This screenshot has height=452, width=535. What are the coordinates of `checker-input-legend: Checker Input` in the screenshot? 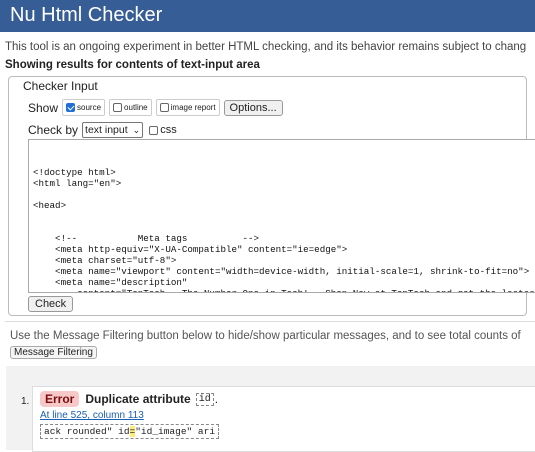 It's located at (60, 86).